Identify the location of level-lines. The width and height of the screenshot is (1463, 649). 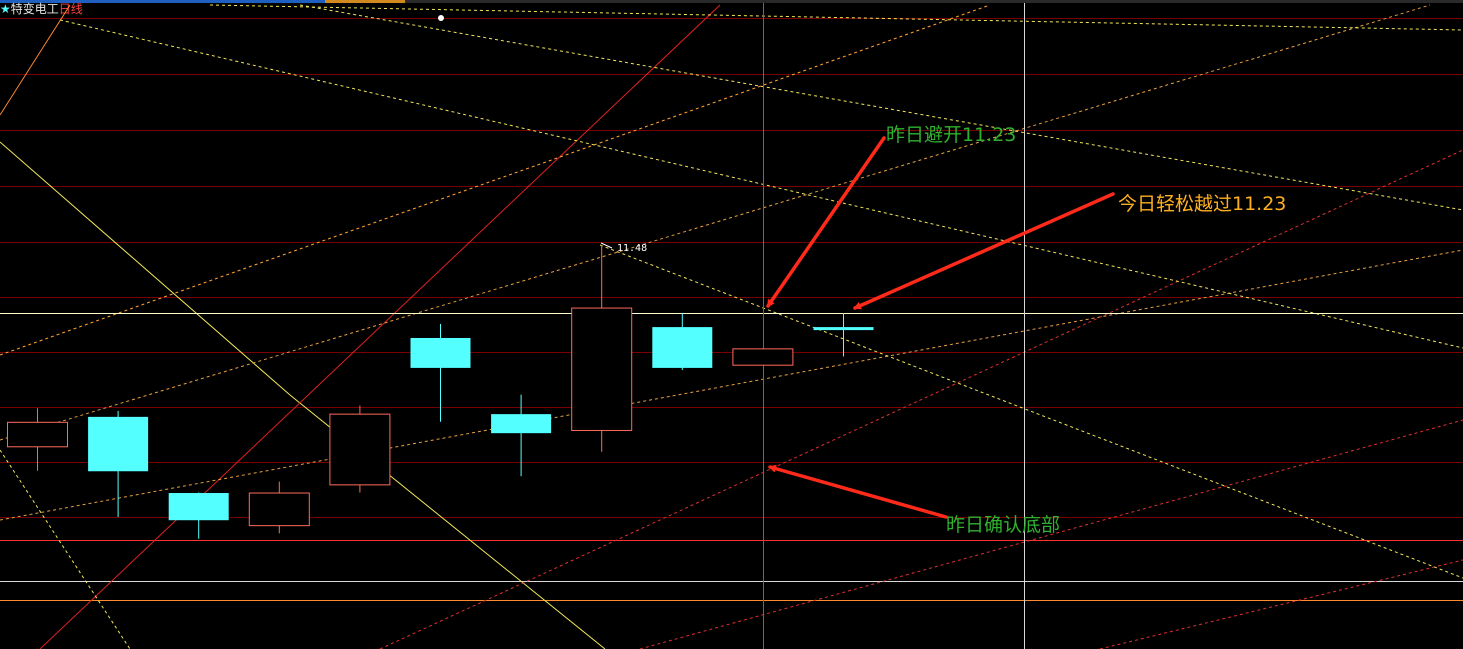
(731, 570).